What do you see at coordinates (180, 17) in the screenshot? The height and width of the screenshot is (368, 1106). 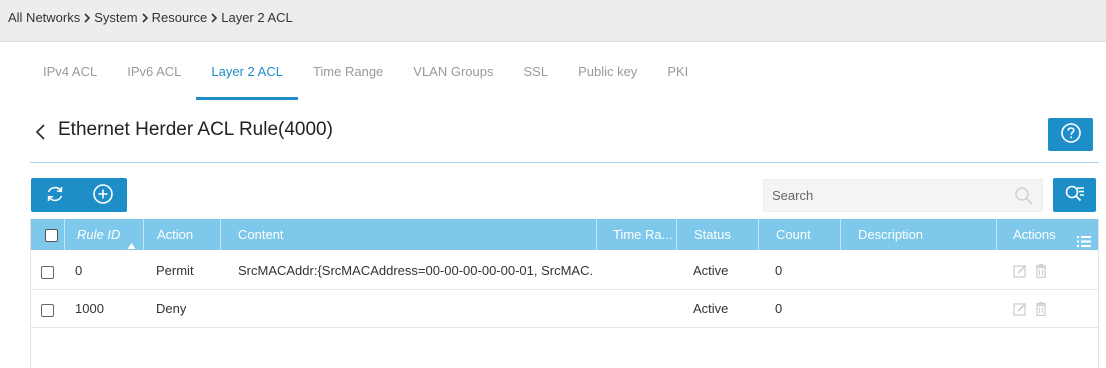 I see `breadcrumb-item-resource: Resource` at bounding box center [180, 17].